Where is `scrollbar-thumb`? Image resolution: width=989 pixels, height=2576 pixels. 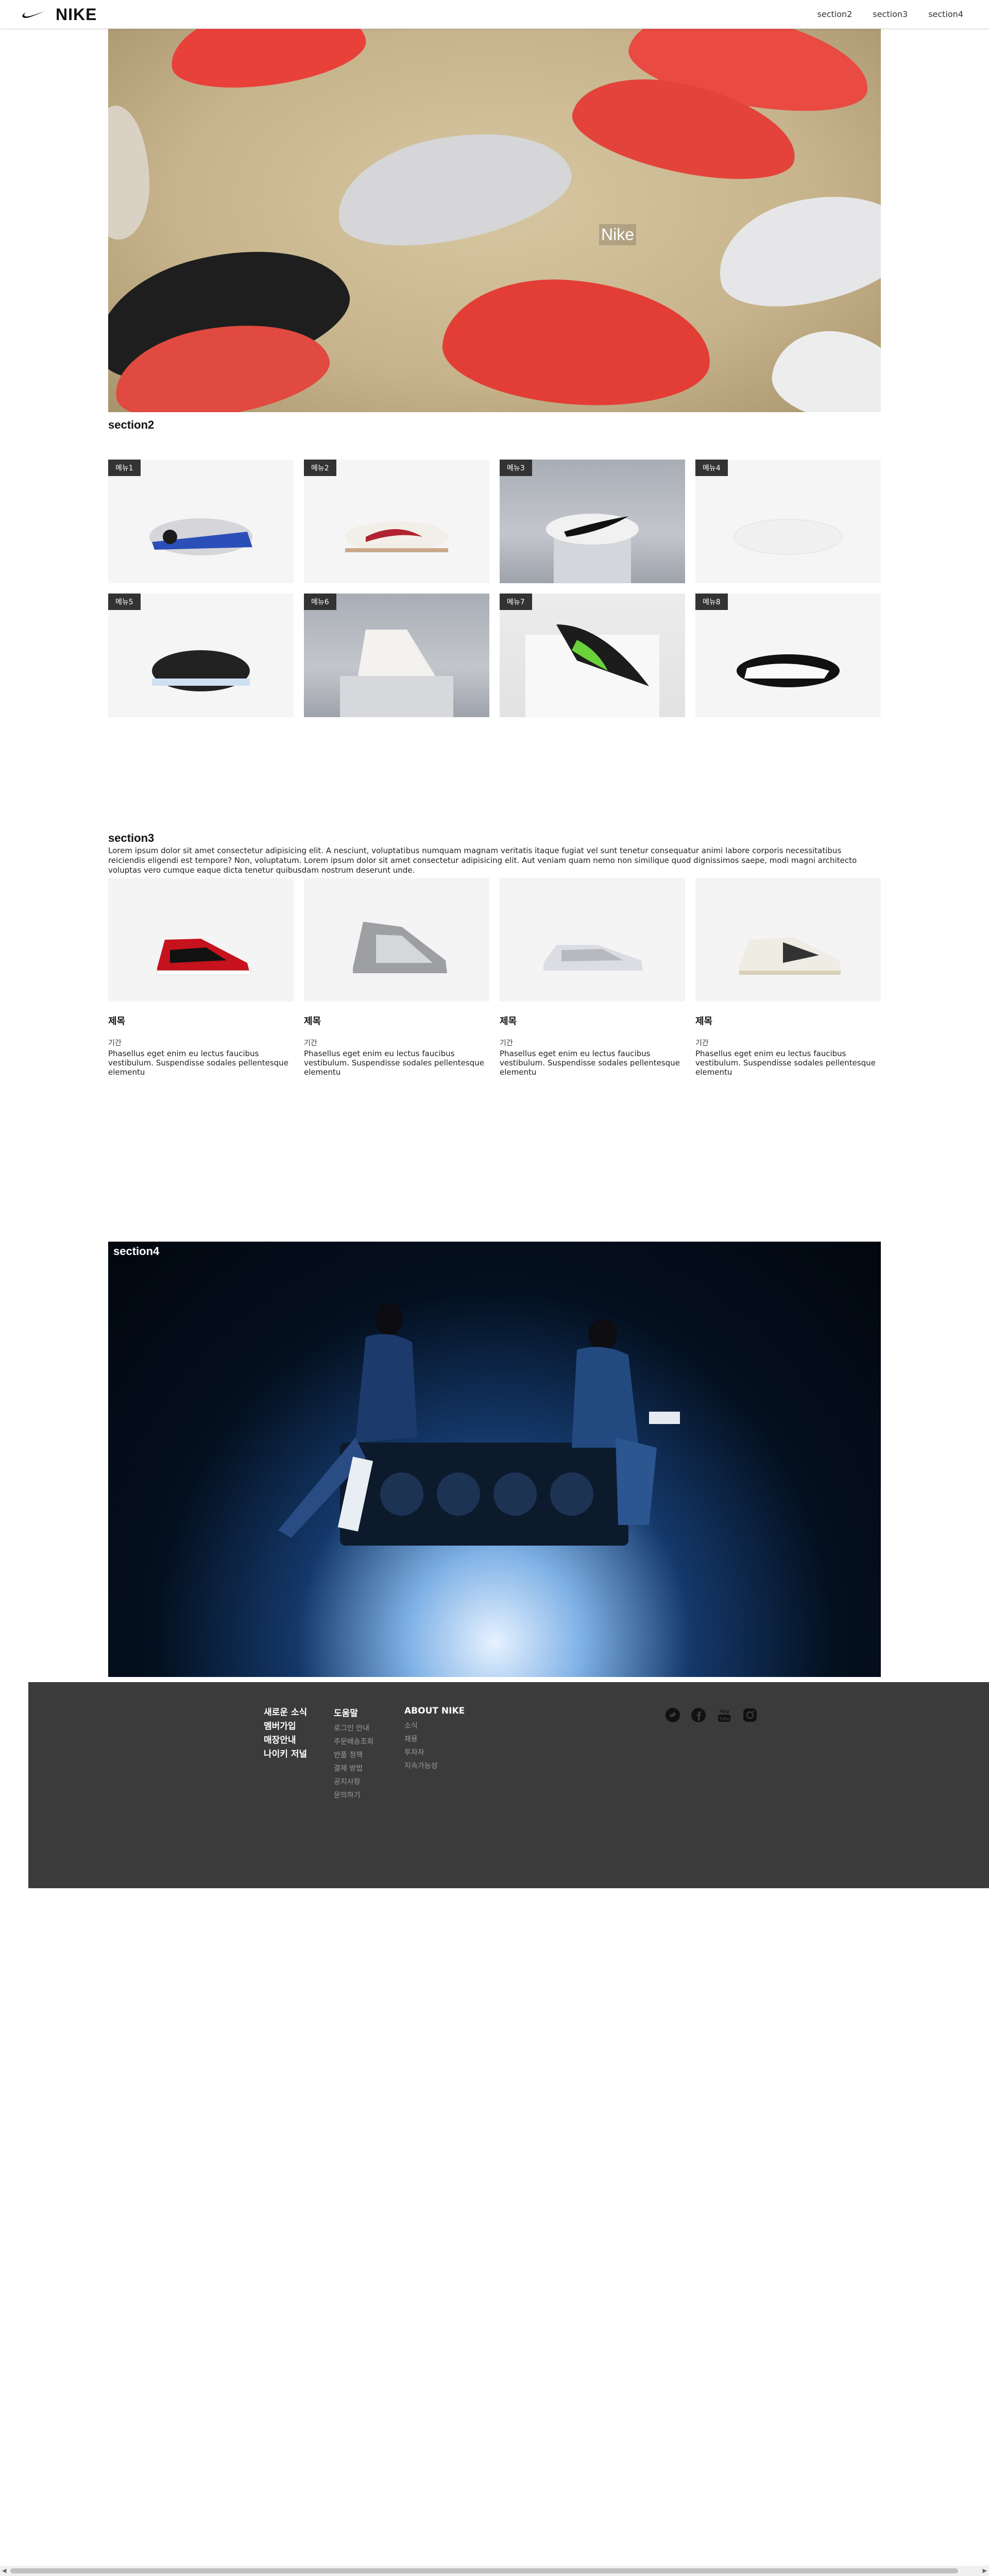
scrollbar-thumb is located at coordinates (484, 2570).